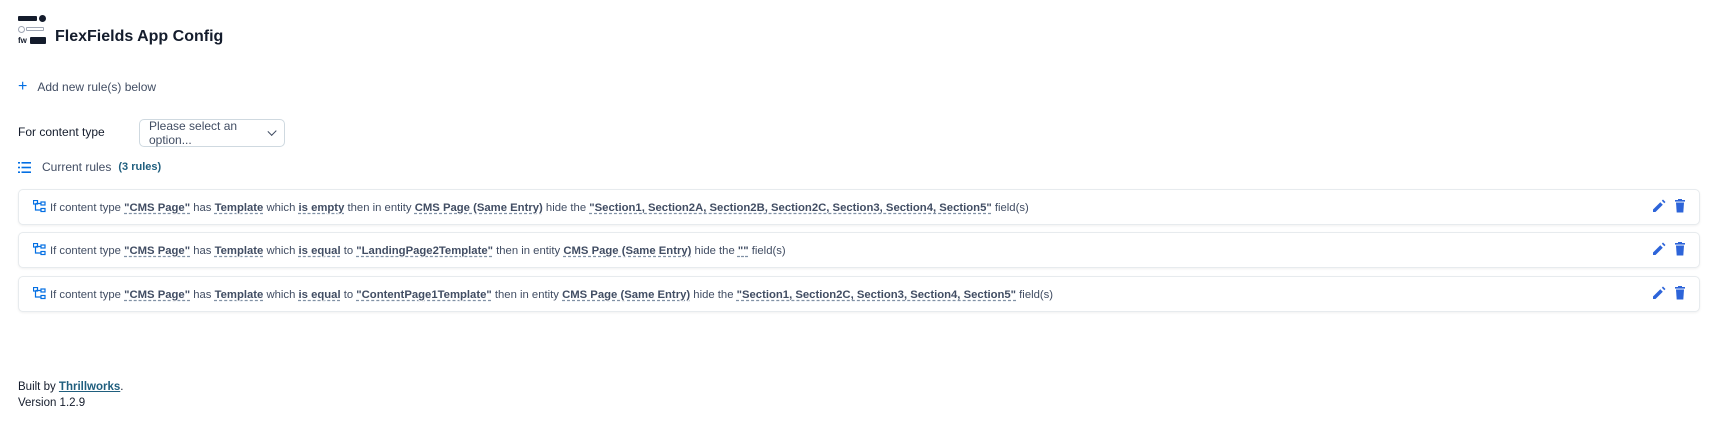  Describe the element at coordinates (61, 132) in the screenshot. I see `content-type-label: For content type` at that location.